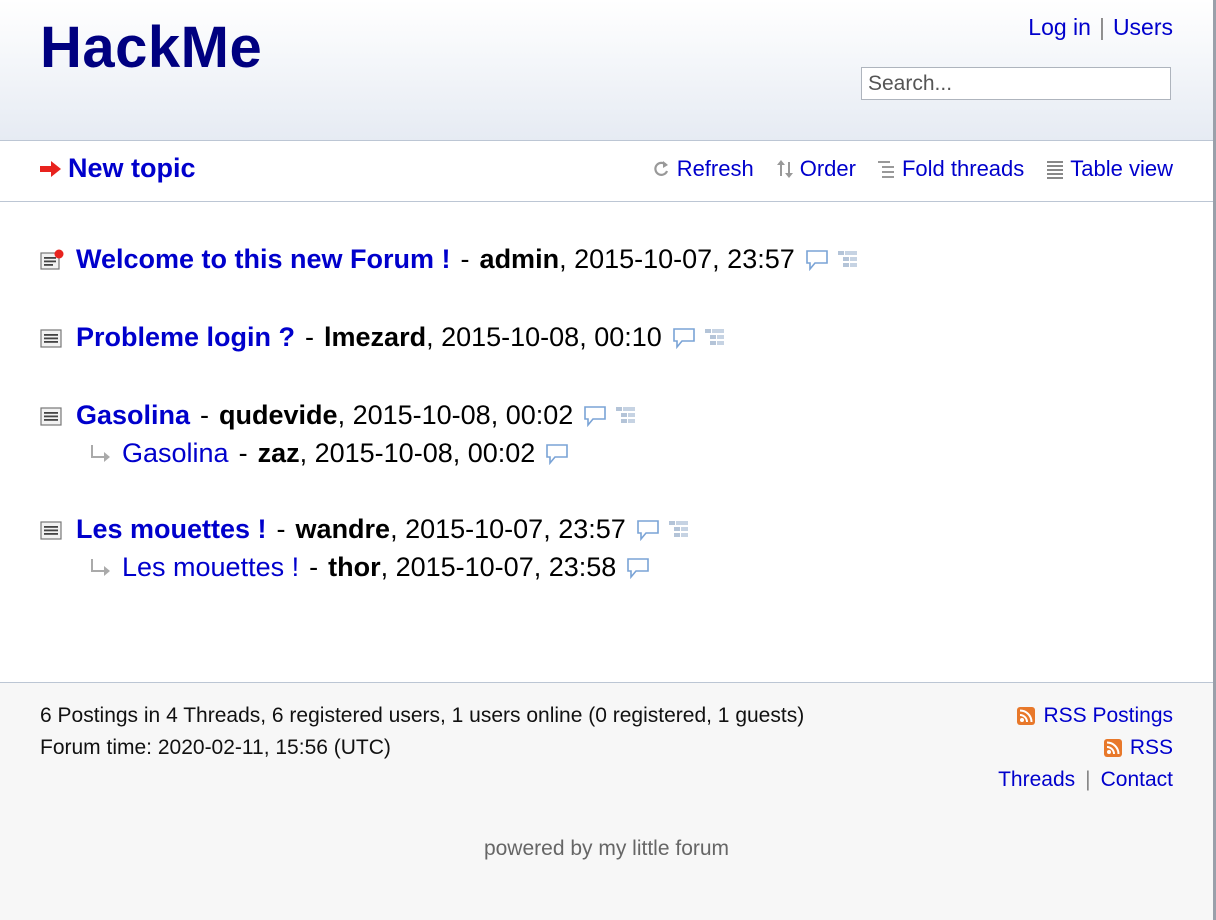  I want to click on thread-title-link: Probleme login ?, so click(185, 337).